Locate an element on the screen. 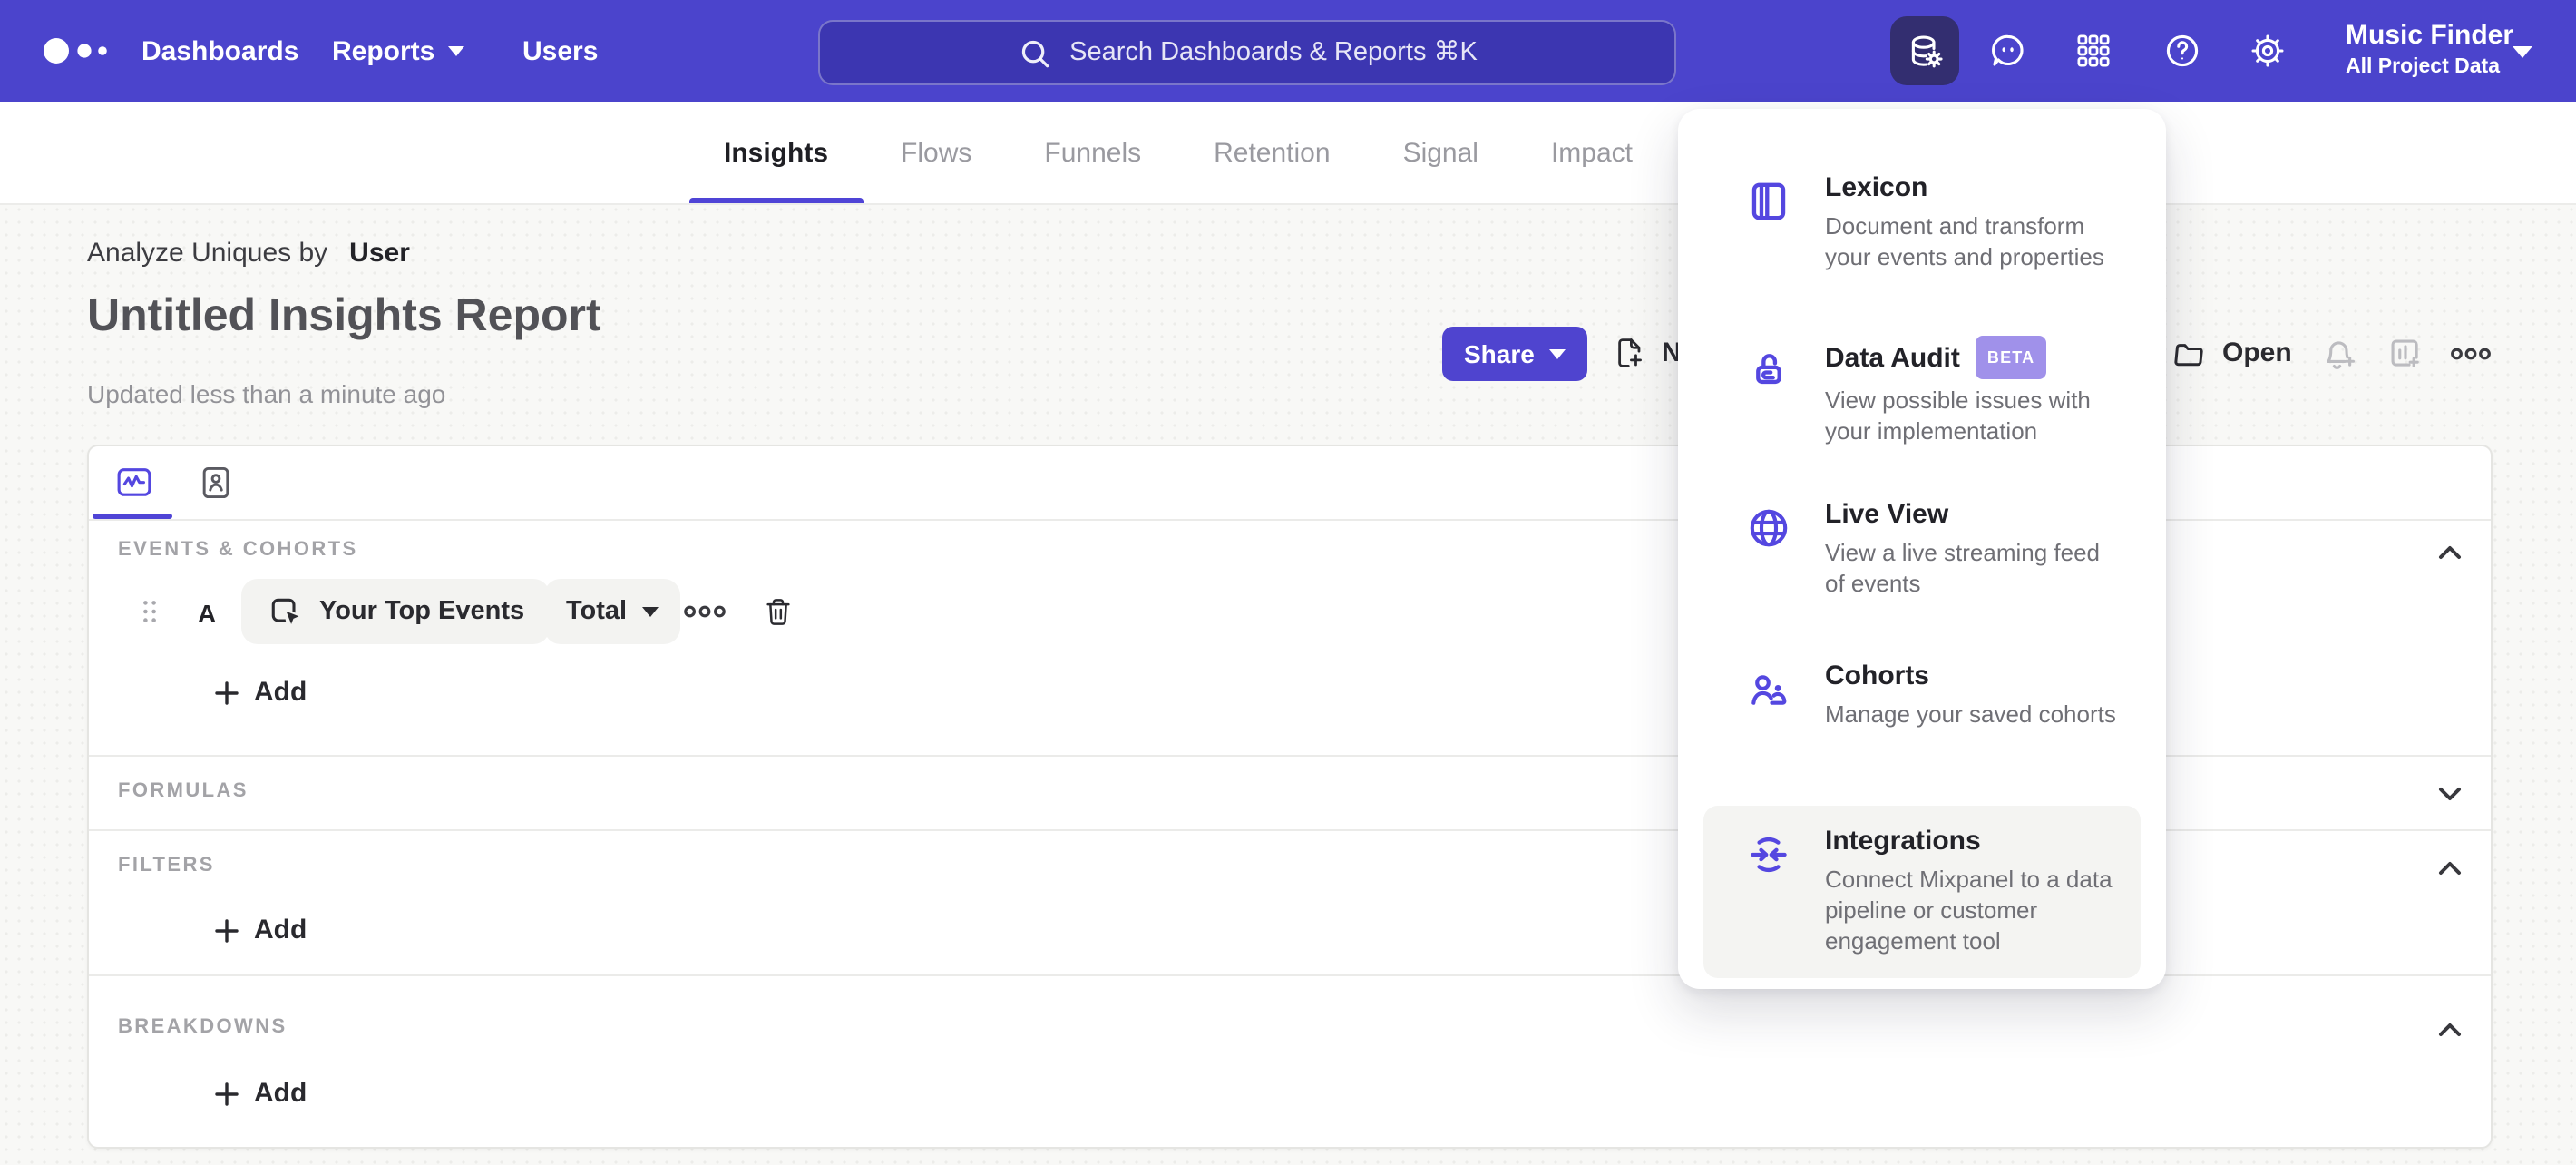  mixpanel-logo-icon is located at coordinates (78, 50).